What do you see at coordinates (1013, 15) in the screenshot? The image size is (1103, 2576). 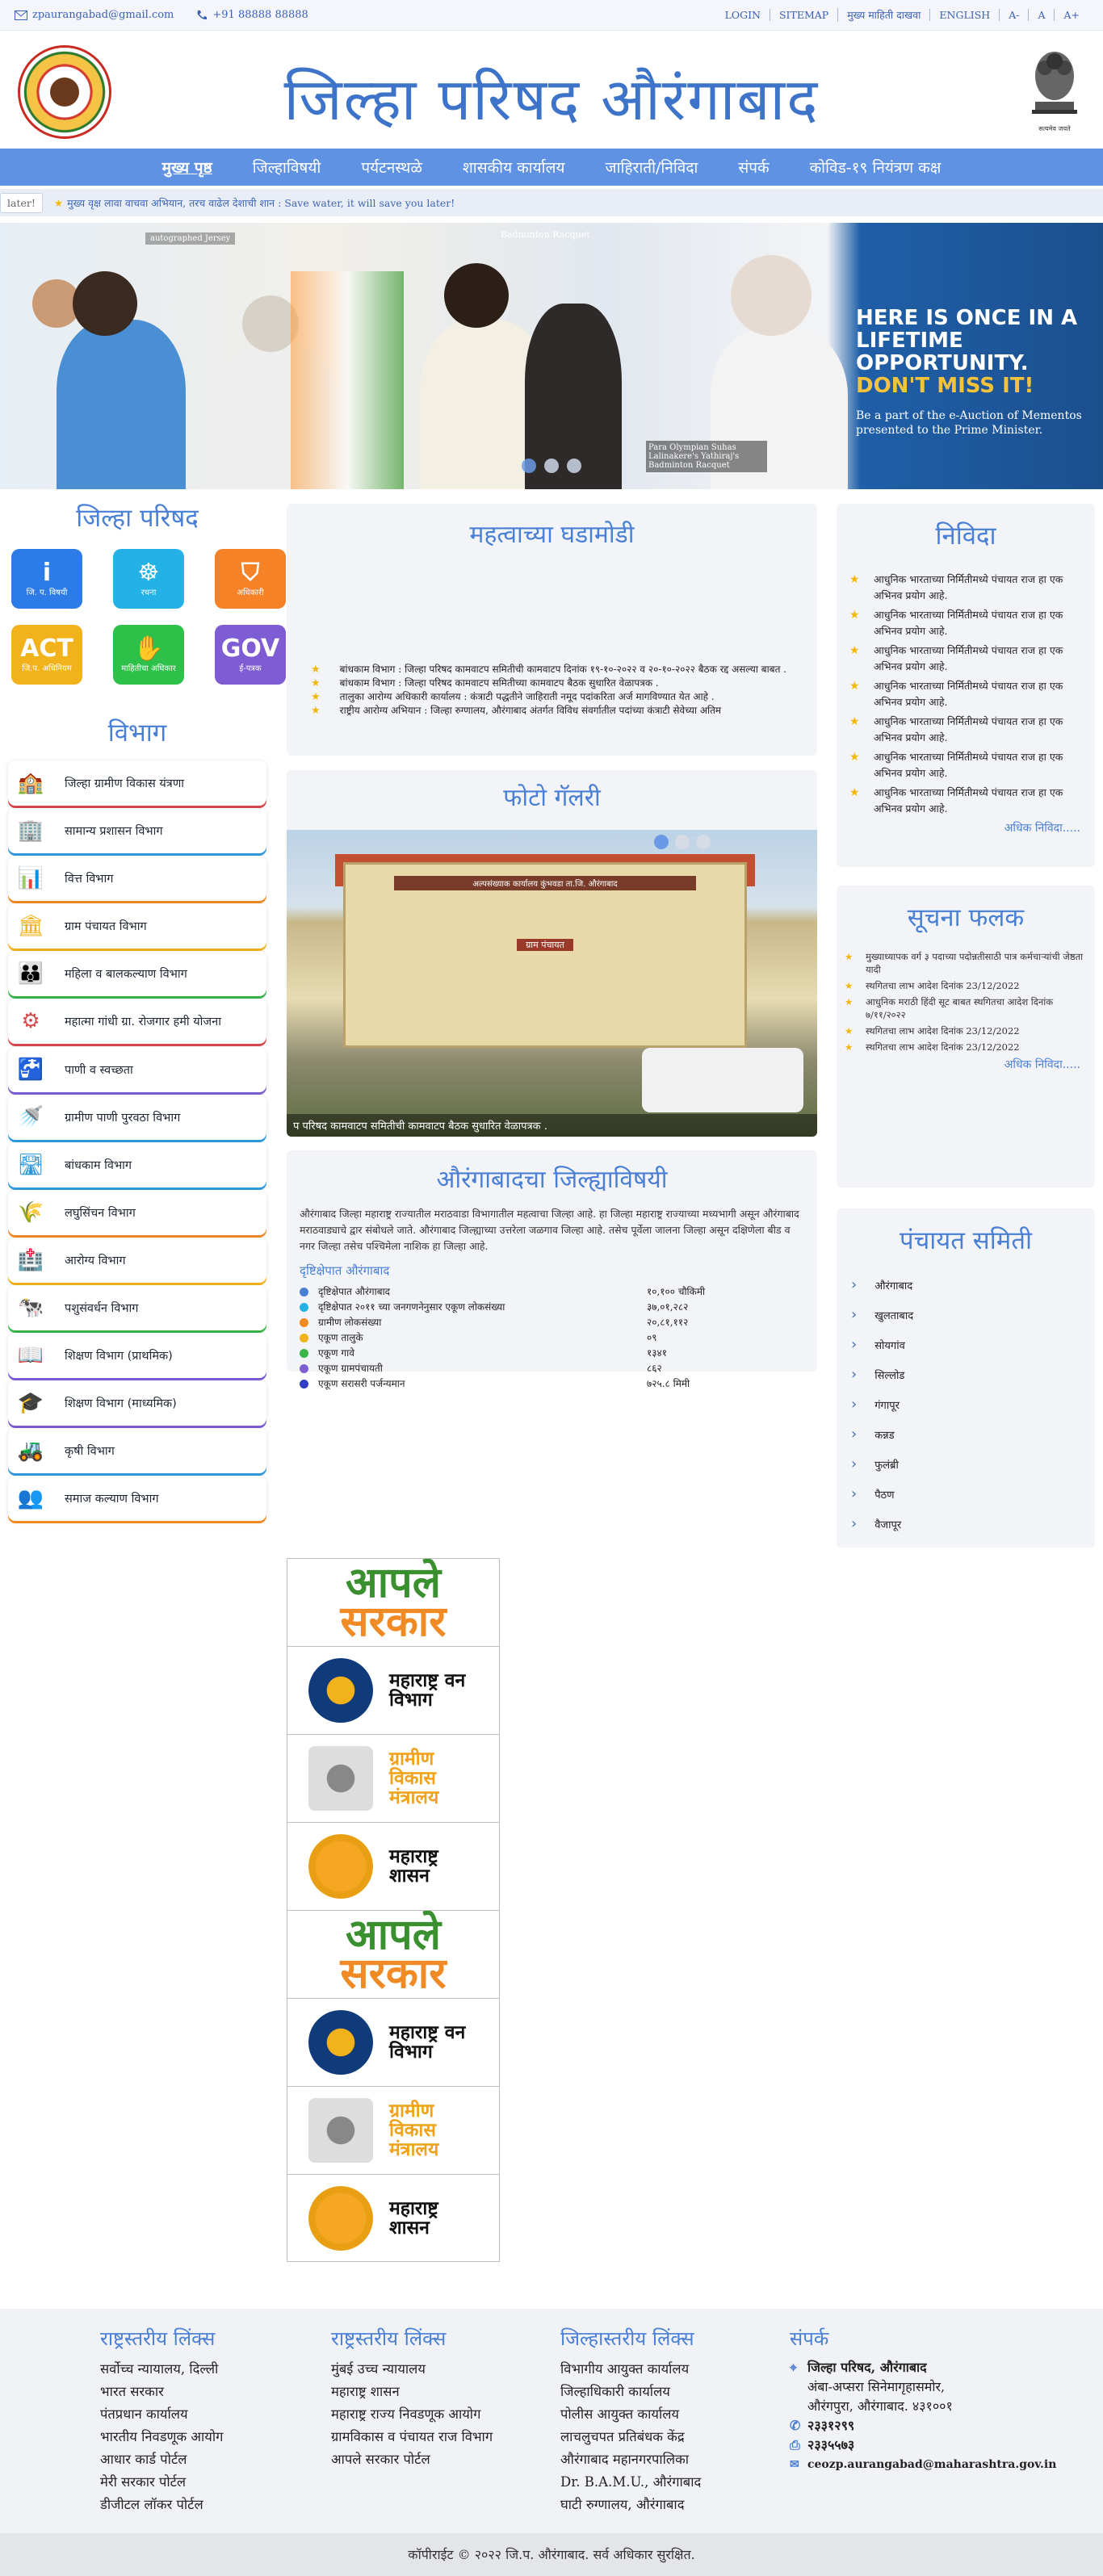 I see `font-decrease-button: A-` at bounding box center [1013, 15].